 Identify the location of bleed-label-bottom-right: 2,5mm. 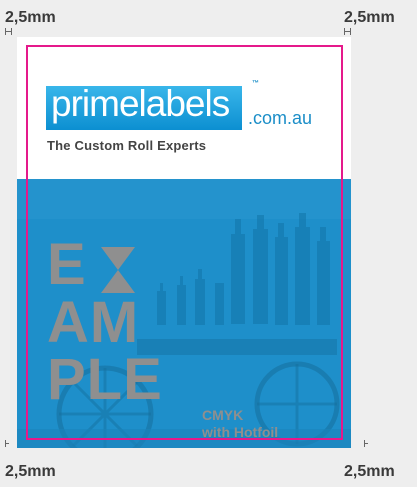
(369, 471).